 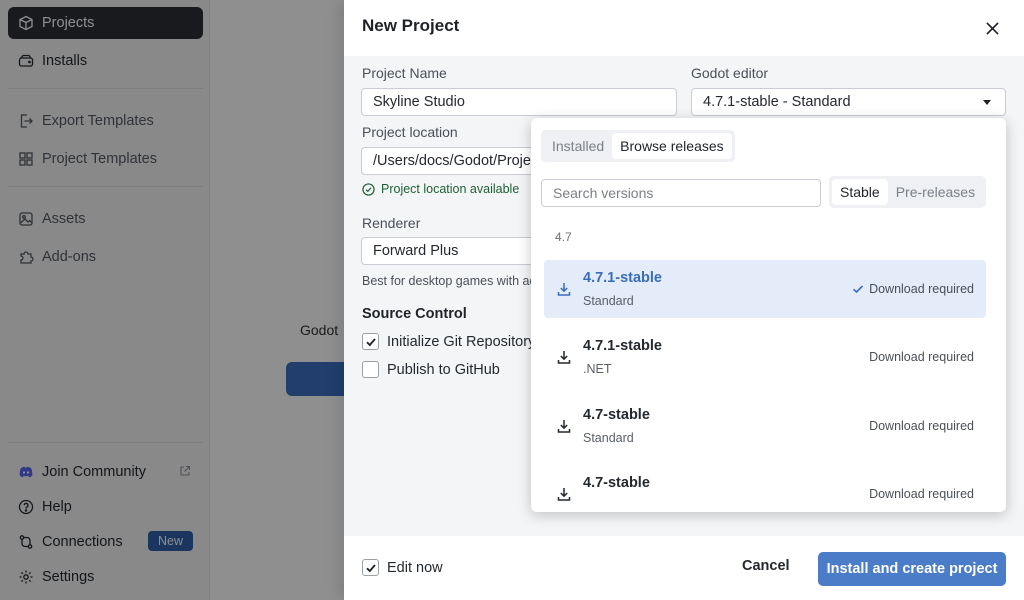 What do you see at coordinates (860, 192) in the screenshot?
I see `tab-stable: Stable` at bounding box center [860, 192].